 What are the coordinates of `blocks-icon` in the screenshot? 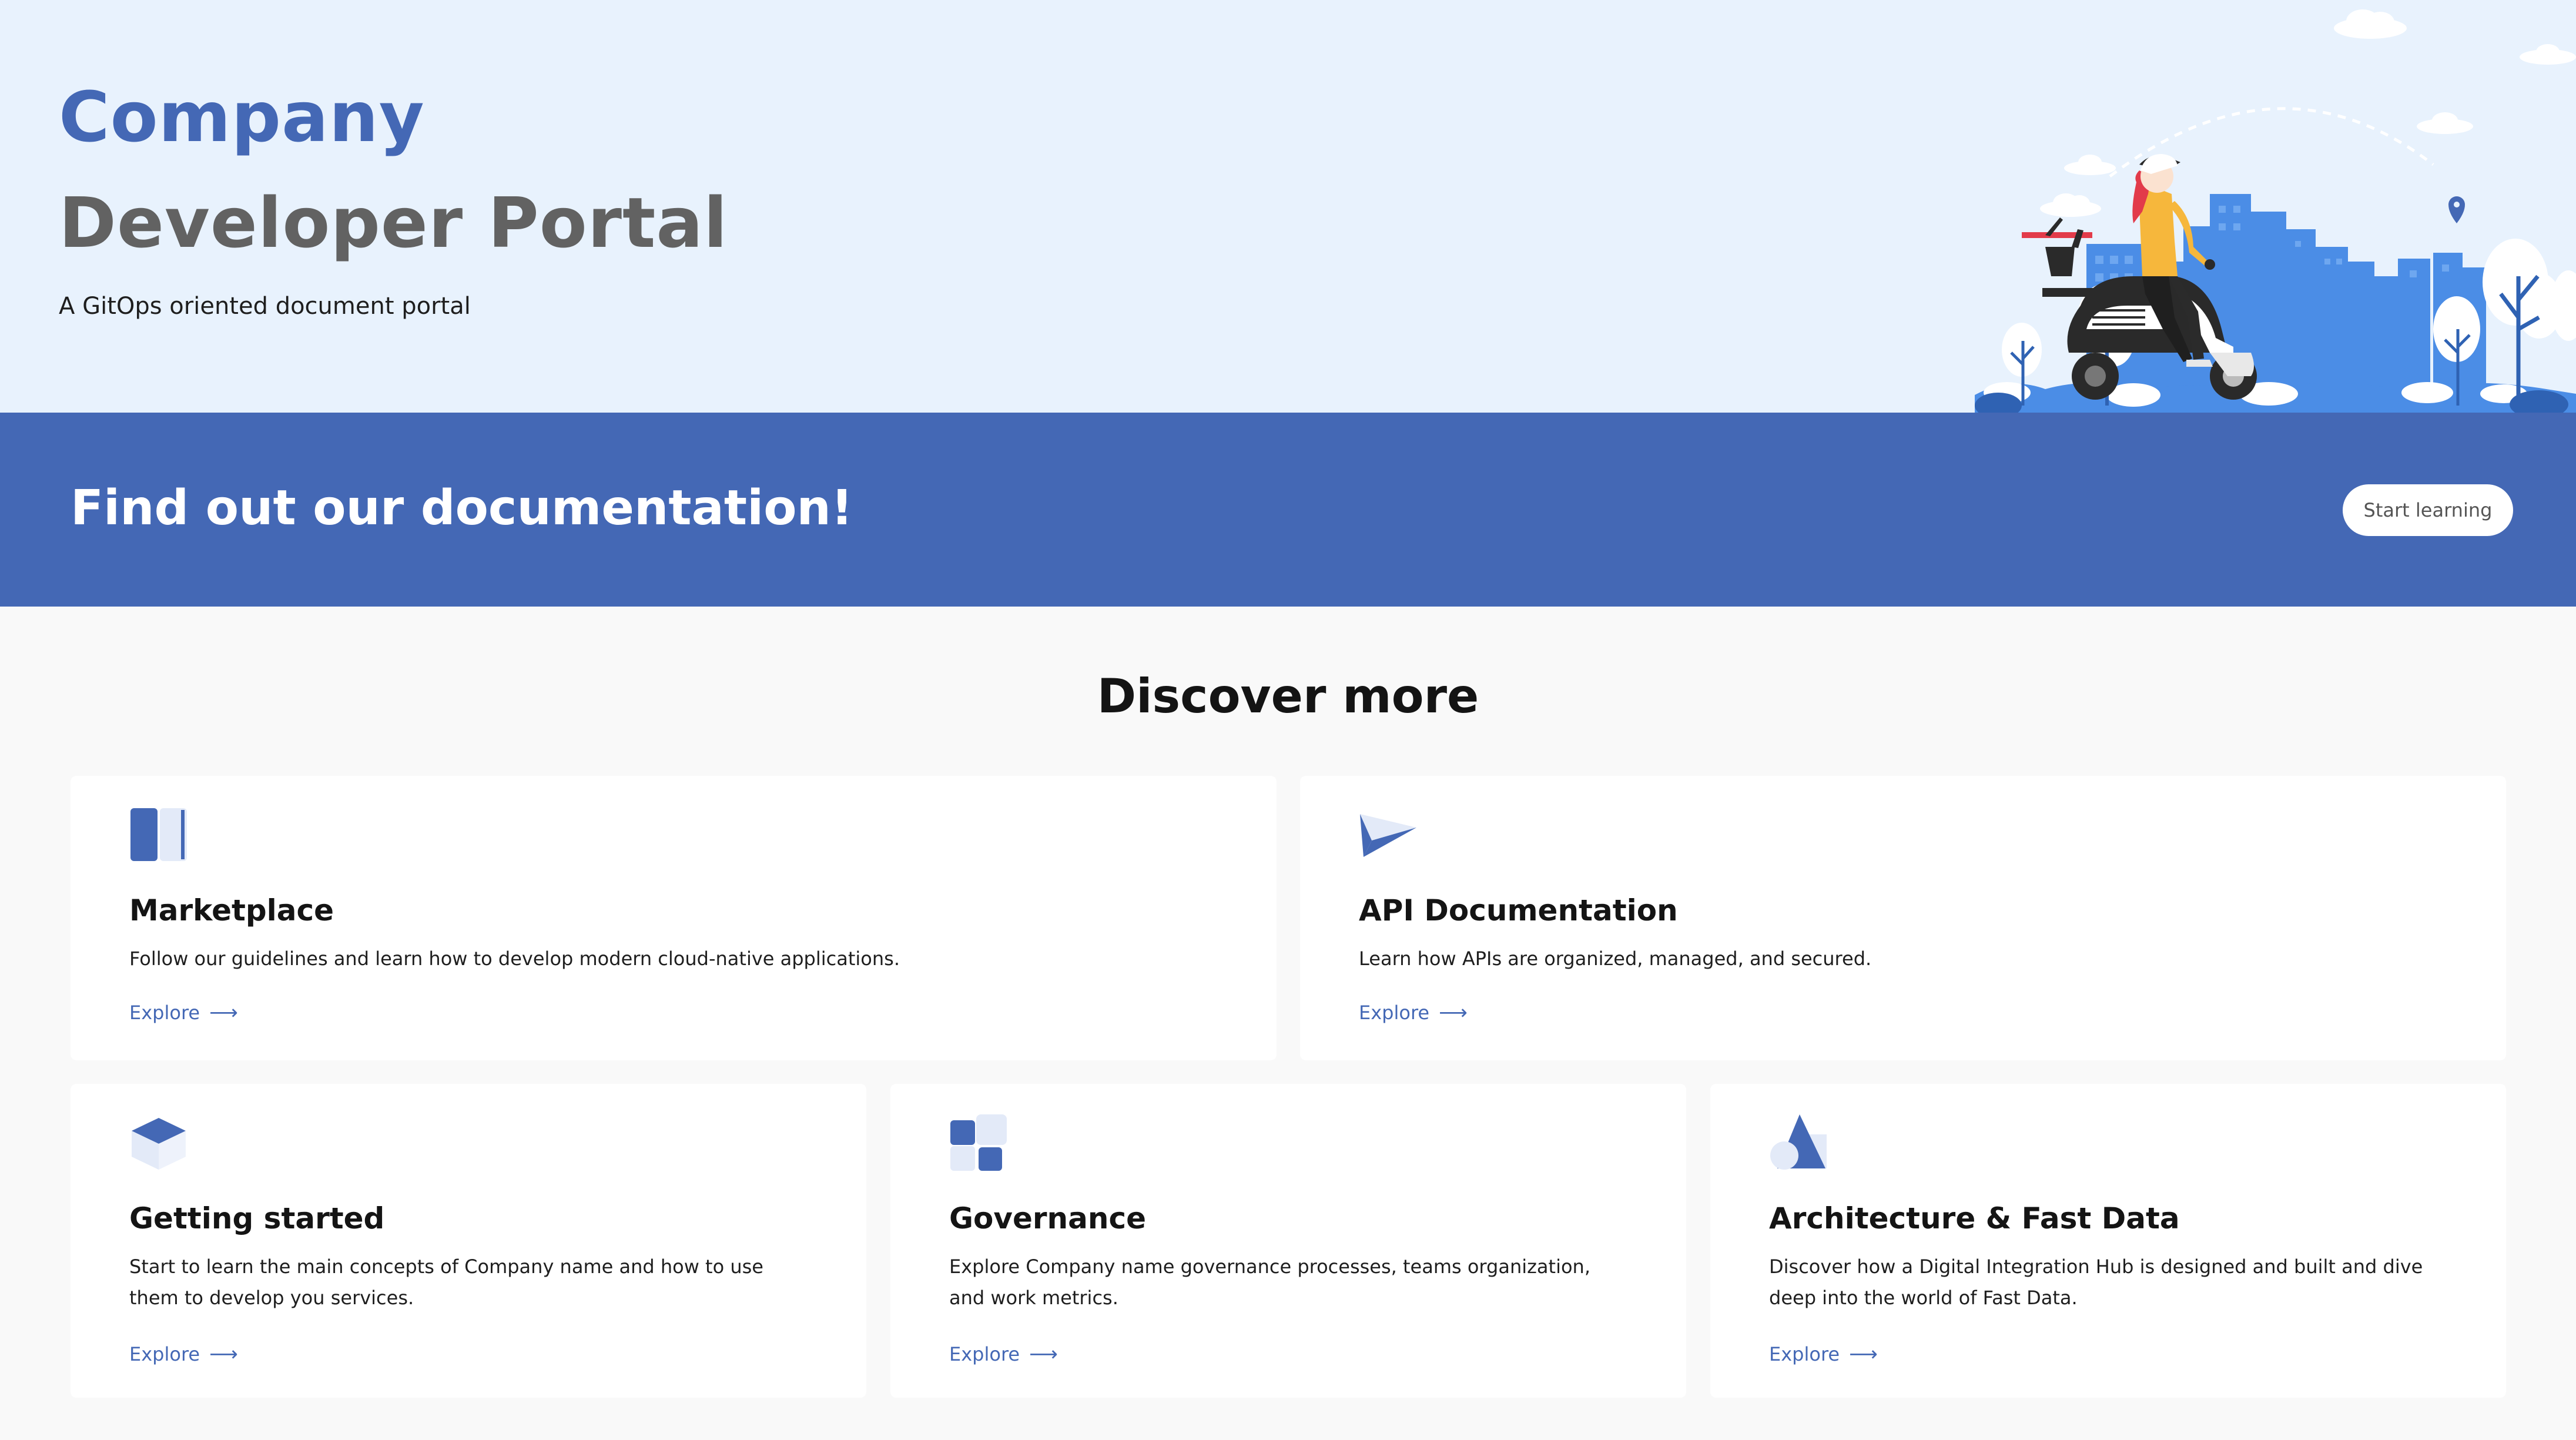 It's located at (978, 1142).